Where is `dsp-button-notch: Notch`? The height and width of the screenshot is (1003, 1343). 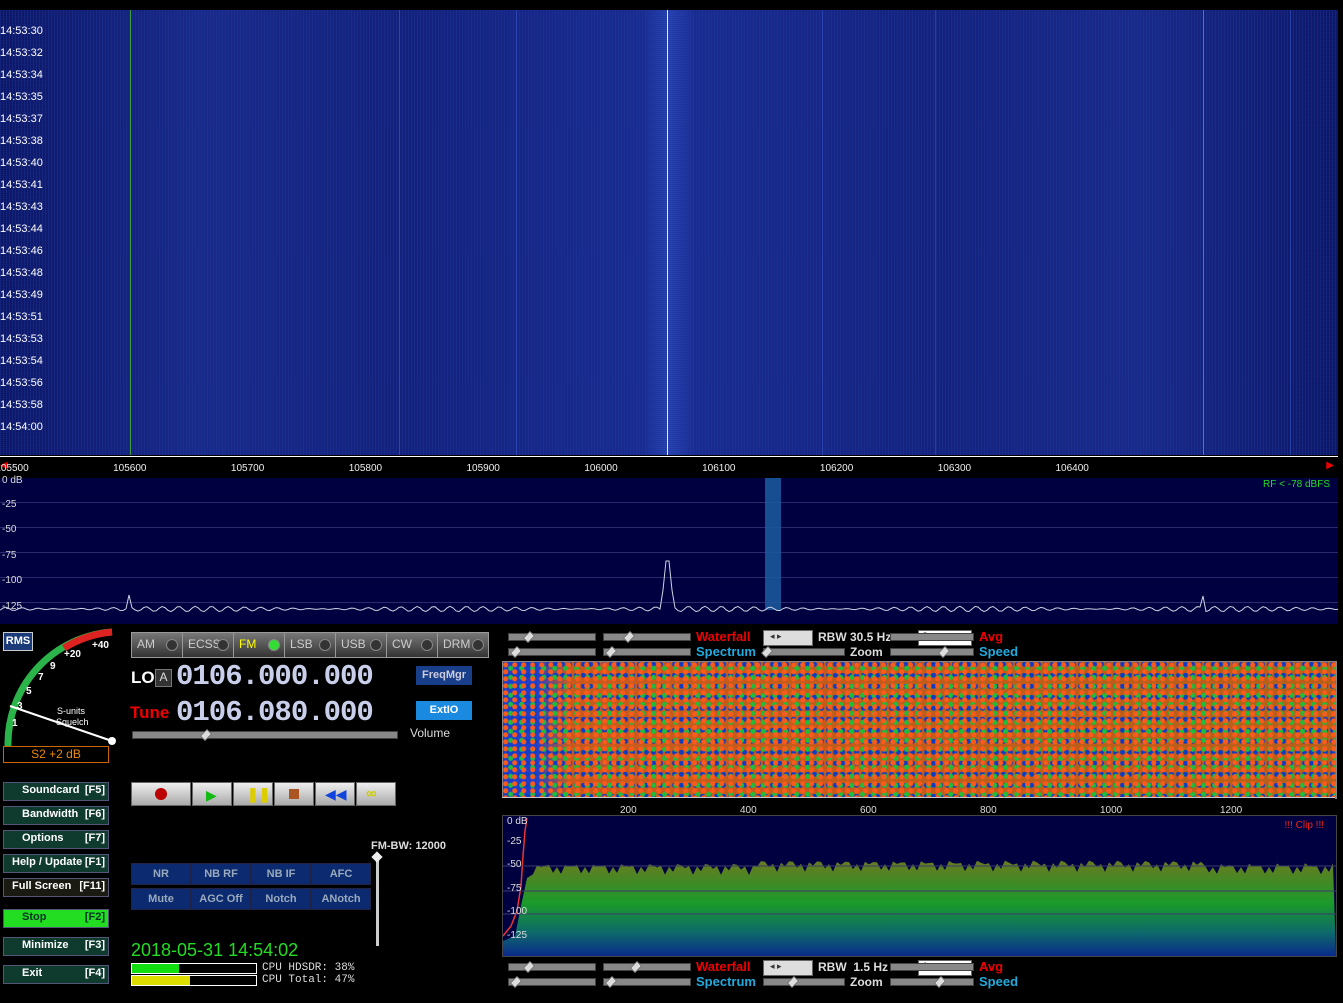
dsp-button-notch: Notch is located at coordinates (281, 899).